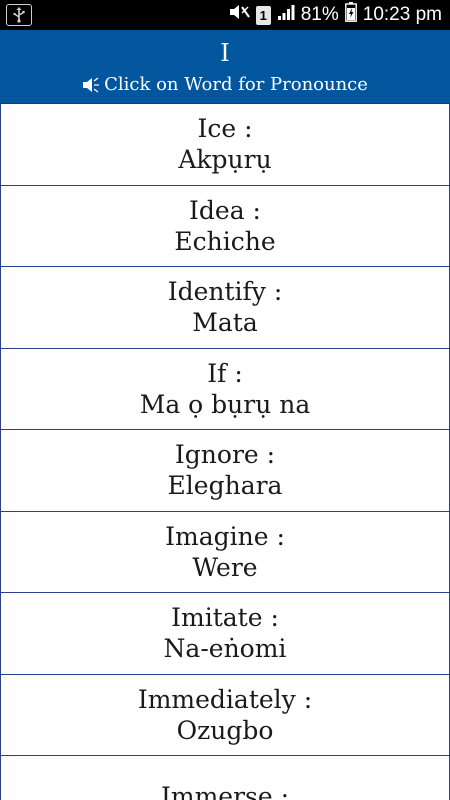 This screenshot has width=450, height=800. I want to click on battery-percent: 81%, so click(319, 14).